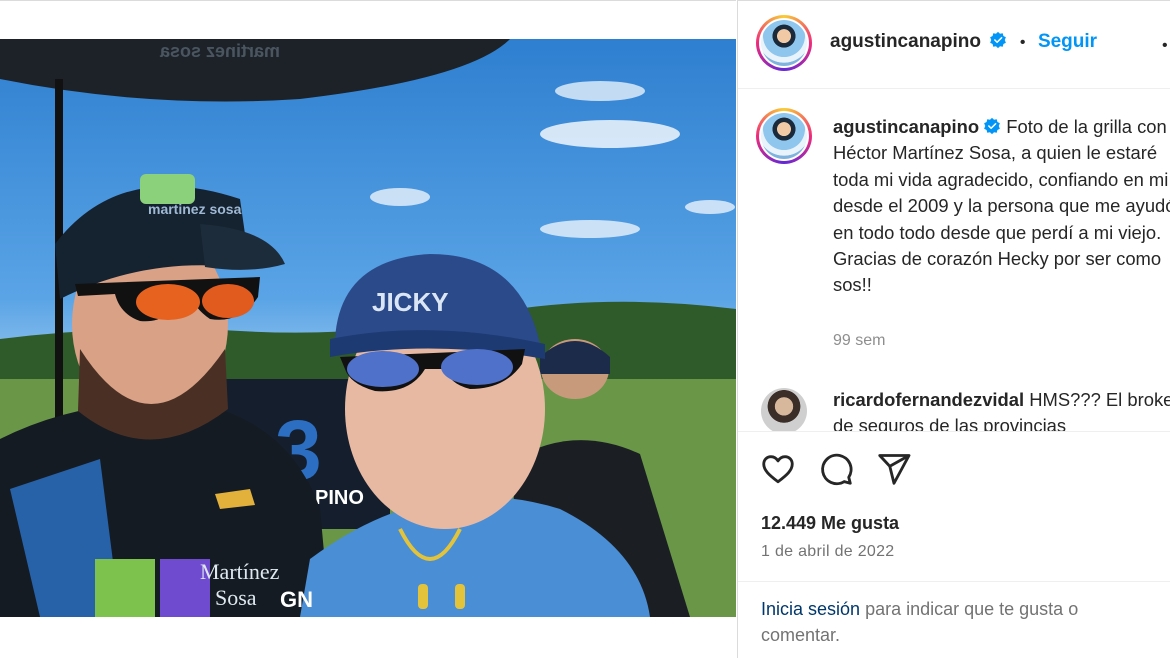 This screenshot has width=1170, height=658. Describe the element at coordinates (296, 599) in the screenshot. I see `watermark-text: GN` at that location.